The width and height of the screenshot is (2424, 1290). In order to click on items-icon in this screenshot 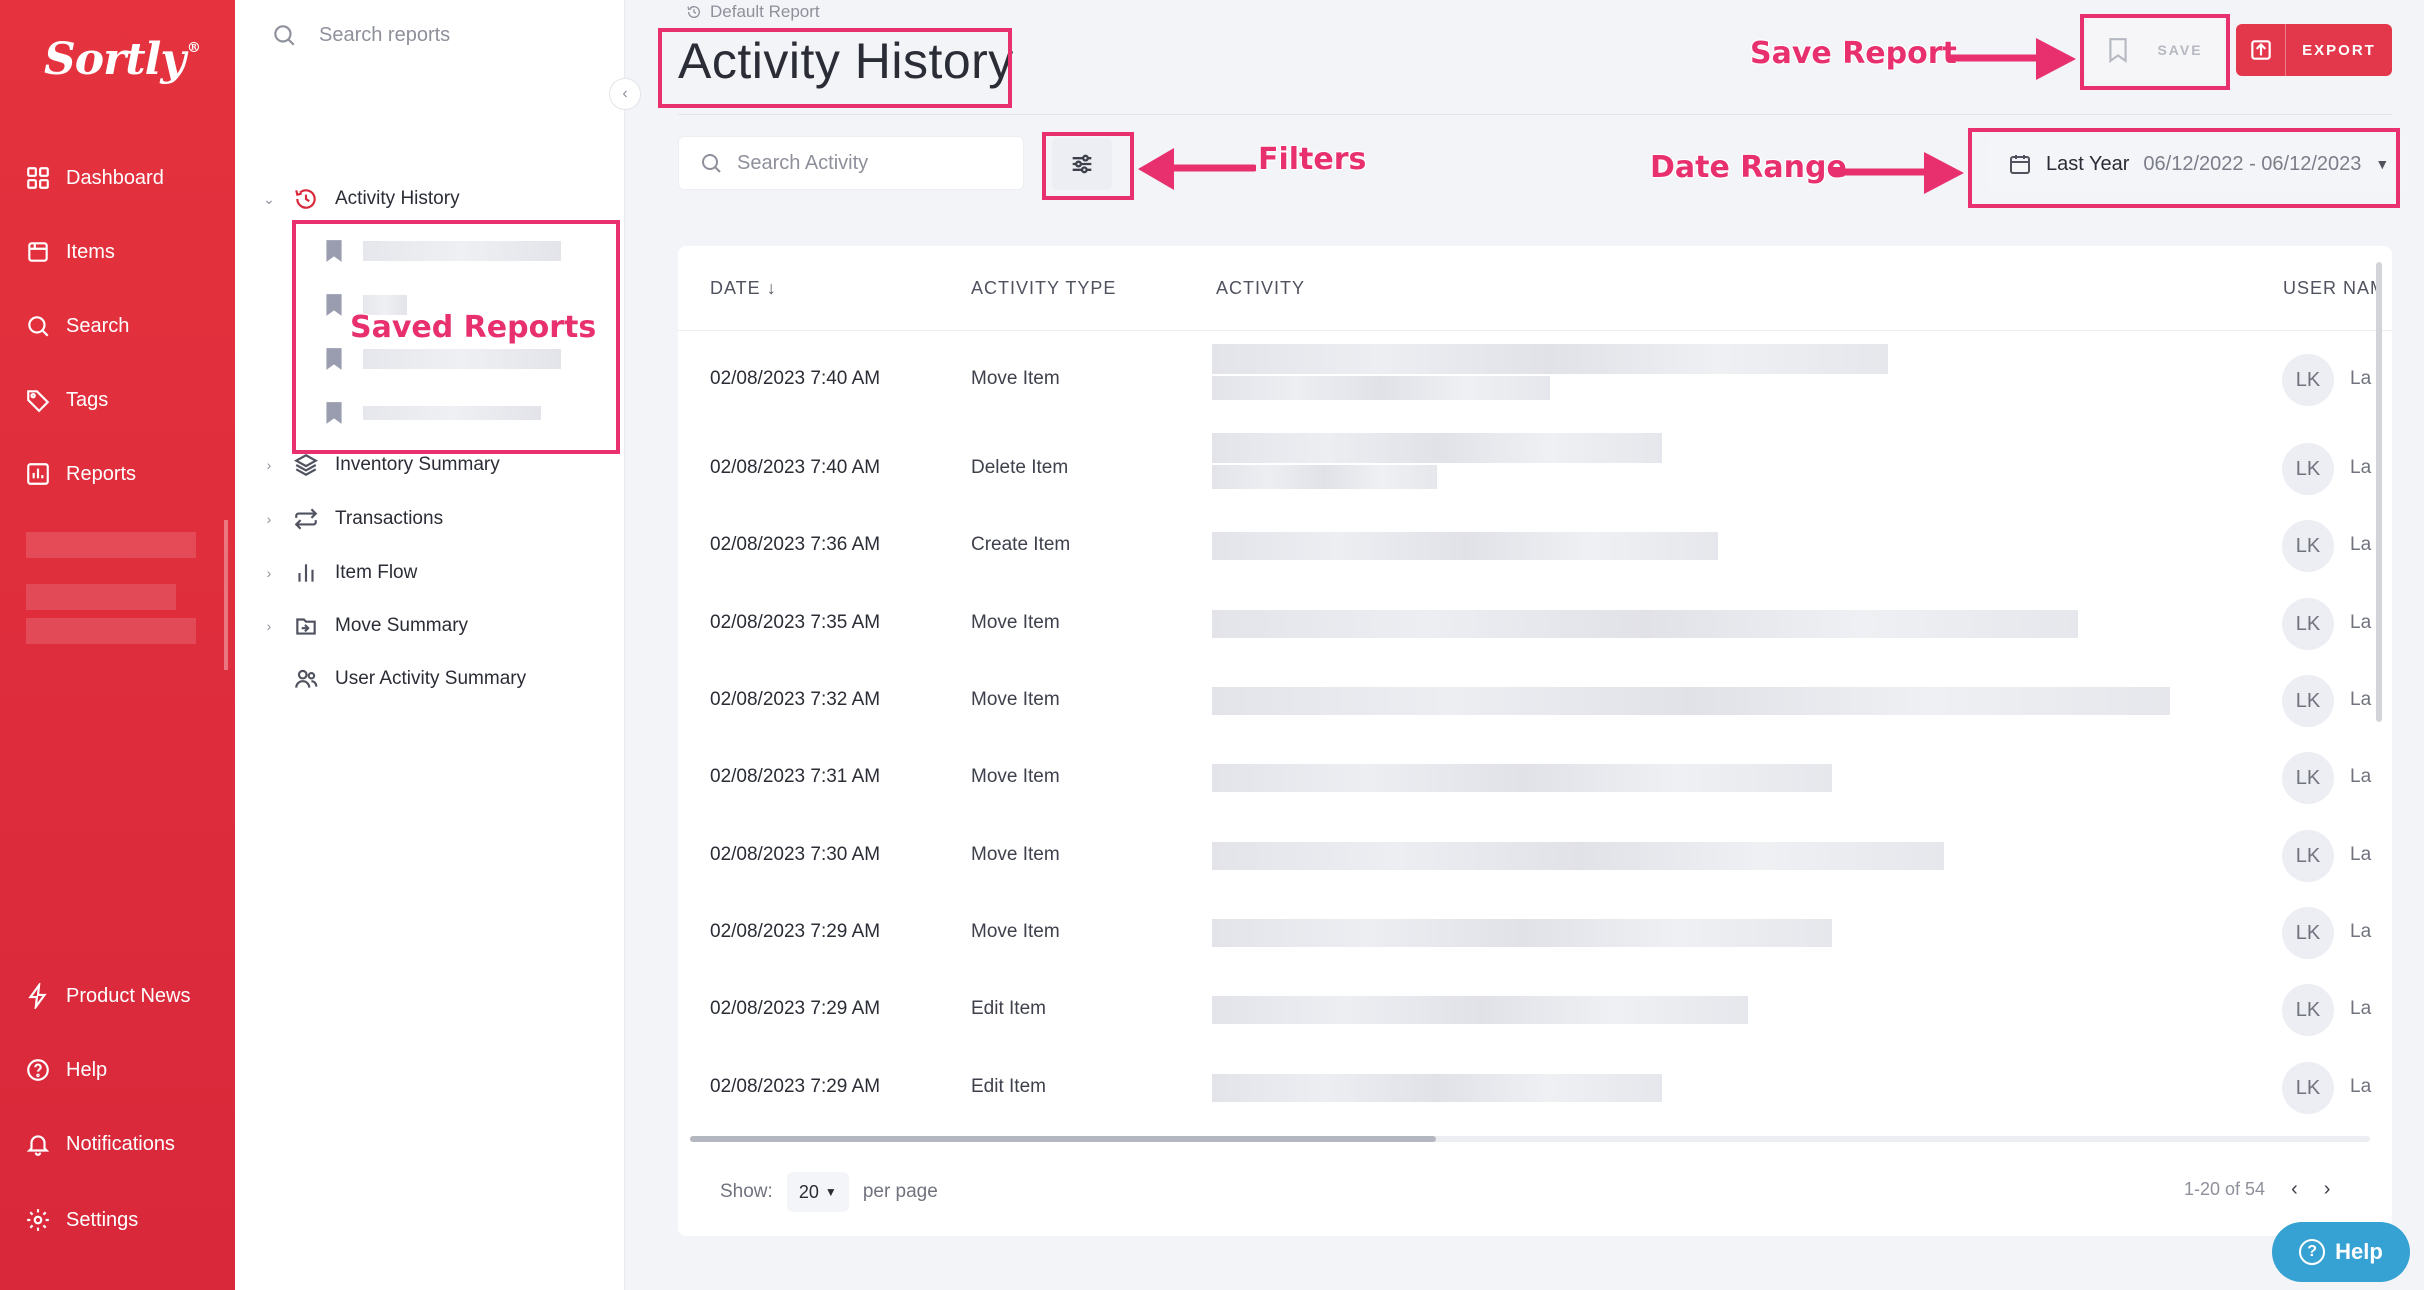, I will do `click(38, 252)`.